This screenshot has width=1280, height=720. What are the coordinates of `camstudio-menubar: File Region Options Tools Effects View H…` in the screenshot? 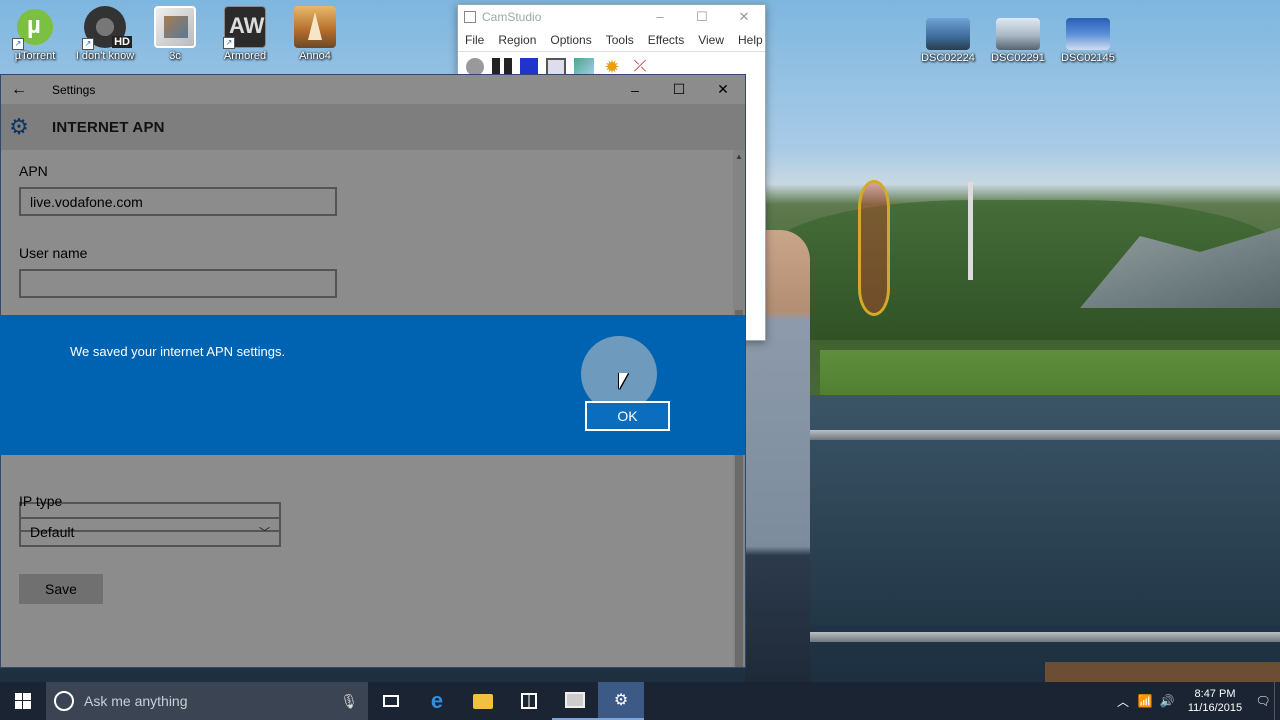 It's located at (611, 40).